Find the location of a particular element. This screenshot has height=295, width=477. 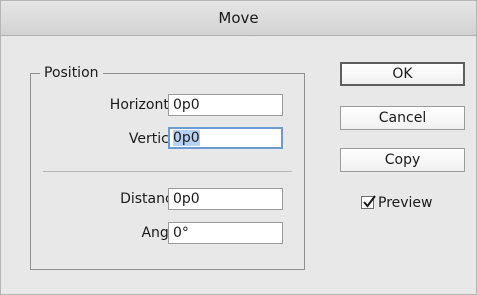

horizontal-field: 0p0 is located at coordinates (225, 105).